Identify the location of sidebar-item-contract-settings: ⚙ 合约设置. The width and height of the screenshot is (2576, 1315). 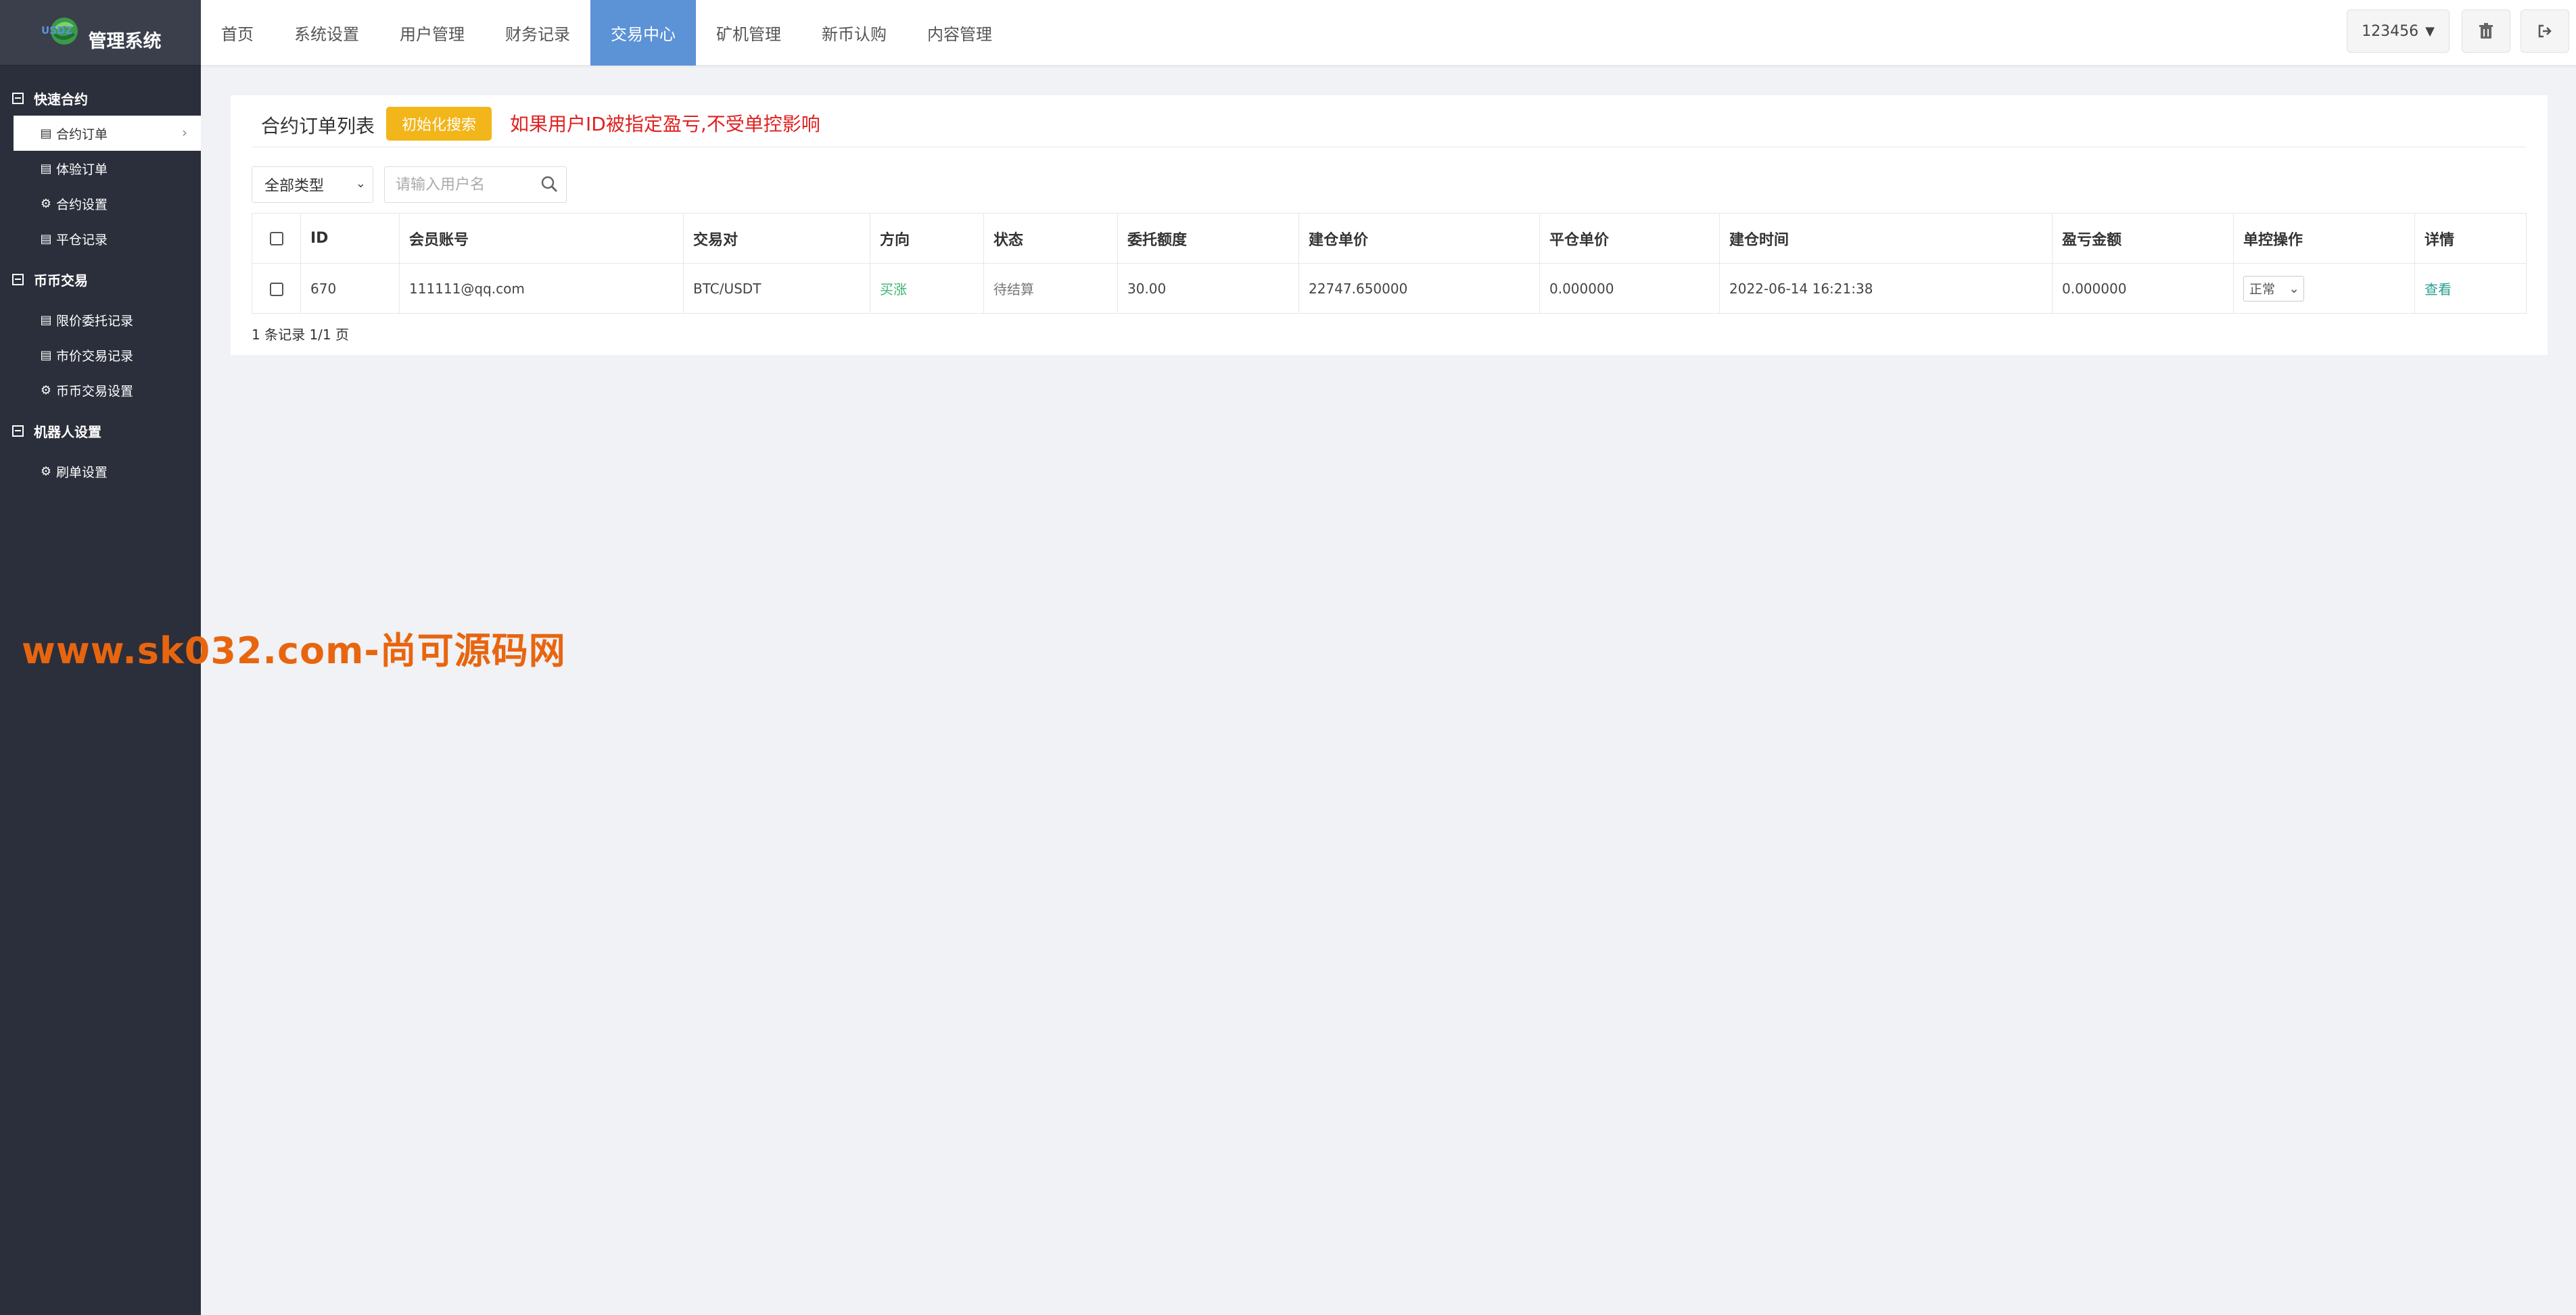
(100, 204).